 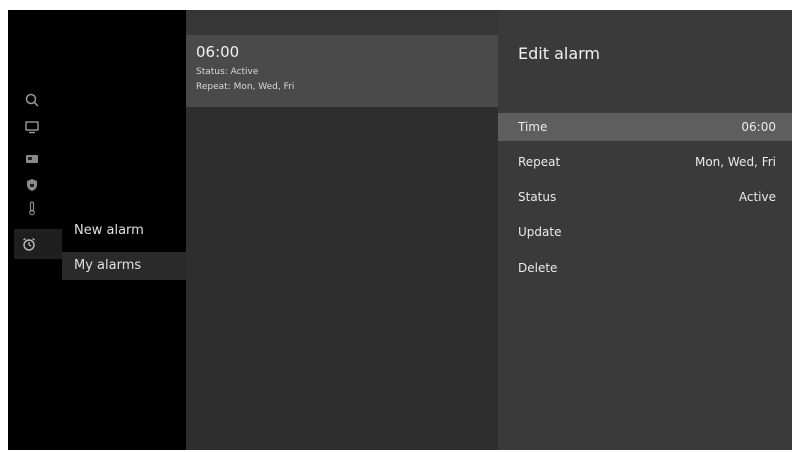 I want to click on list-header, so click(x=342, y=22).